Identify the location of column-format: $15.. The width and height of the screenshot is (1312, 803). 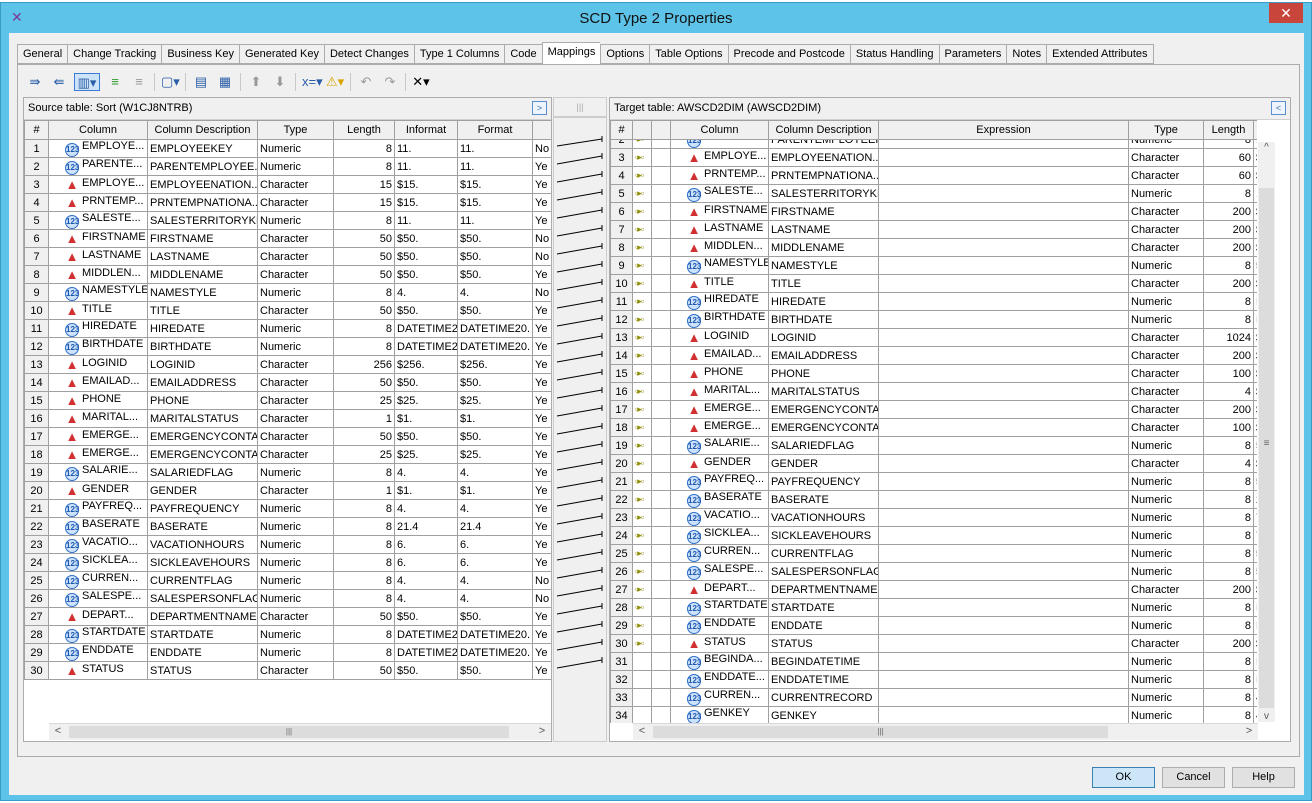
(495, 184).